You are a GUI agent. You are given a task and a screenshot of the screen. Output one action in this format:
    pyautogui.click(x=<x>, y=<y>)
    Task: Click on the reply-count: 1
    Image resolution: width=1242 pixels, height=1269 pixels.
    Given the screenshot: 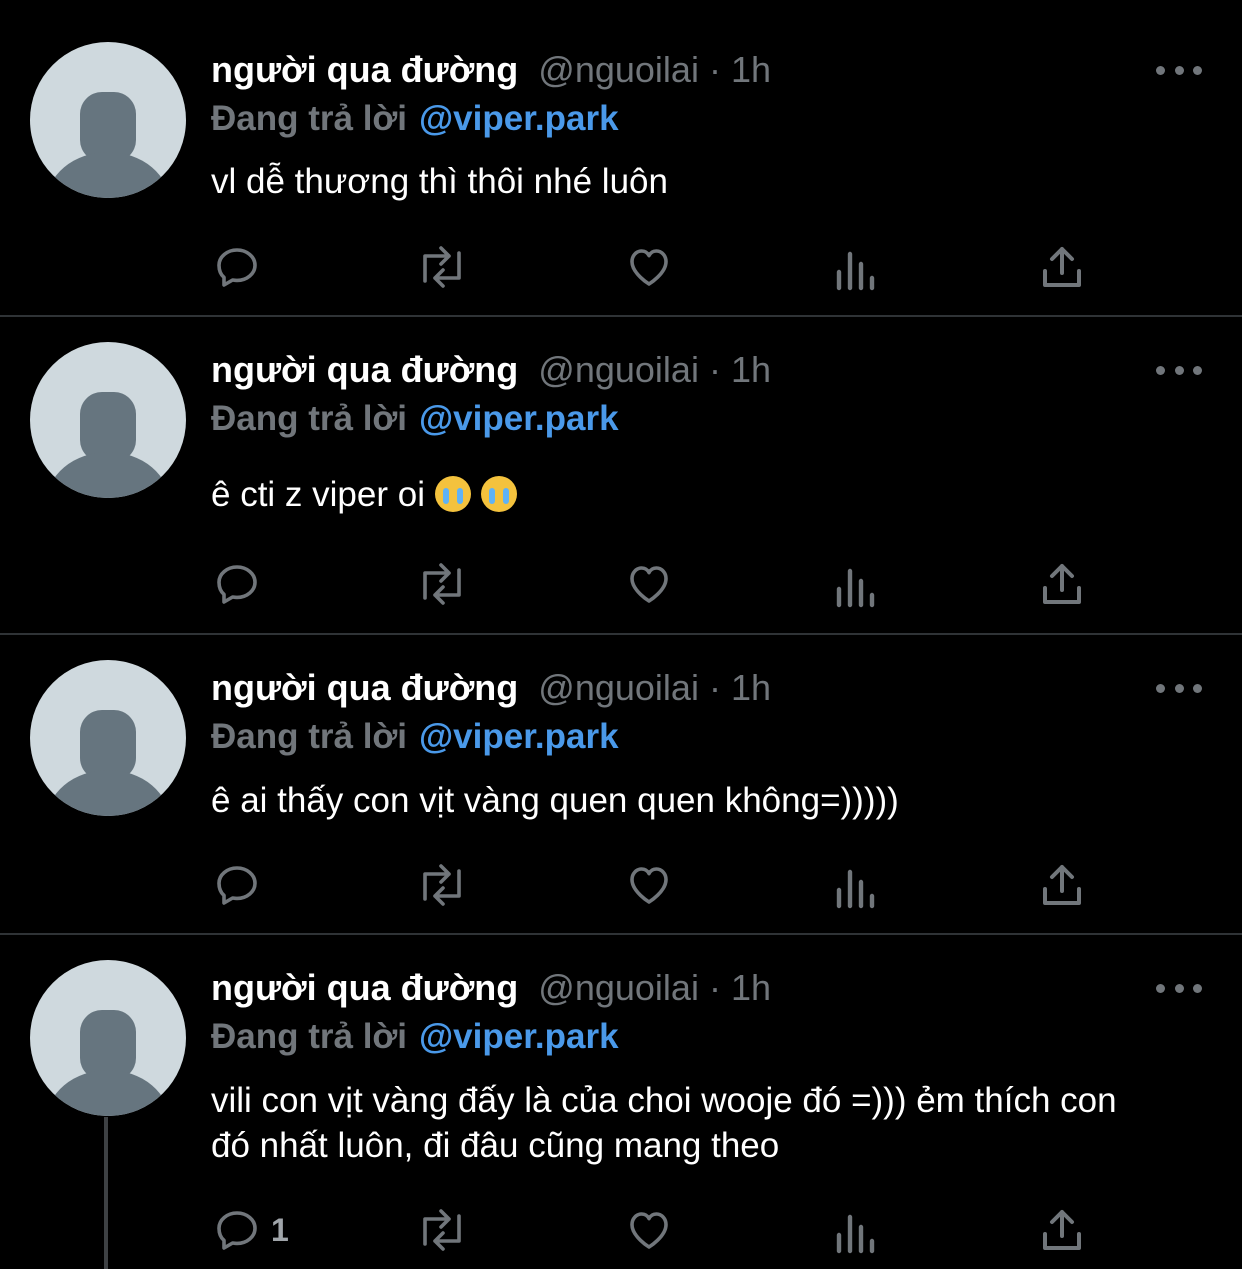 What is the action you would take?
    pyautogui.click(x=280, y=1229)
    